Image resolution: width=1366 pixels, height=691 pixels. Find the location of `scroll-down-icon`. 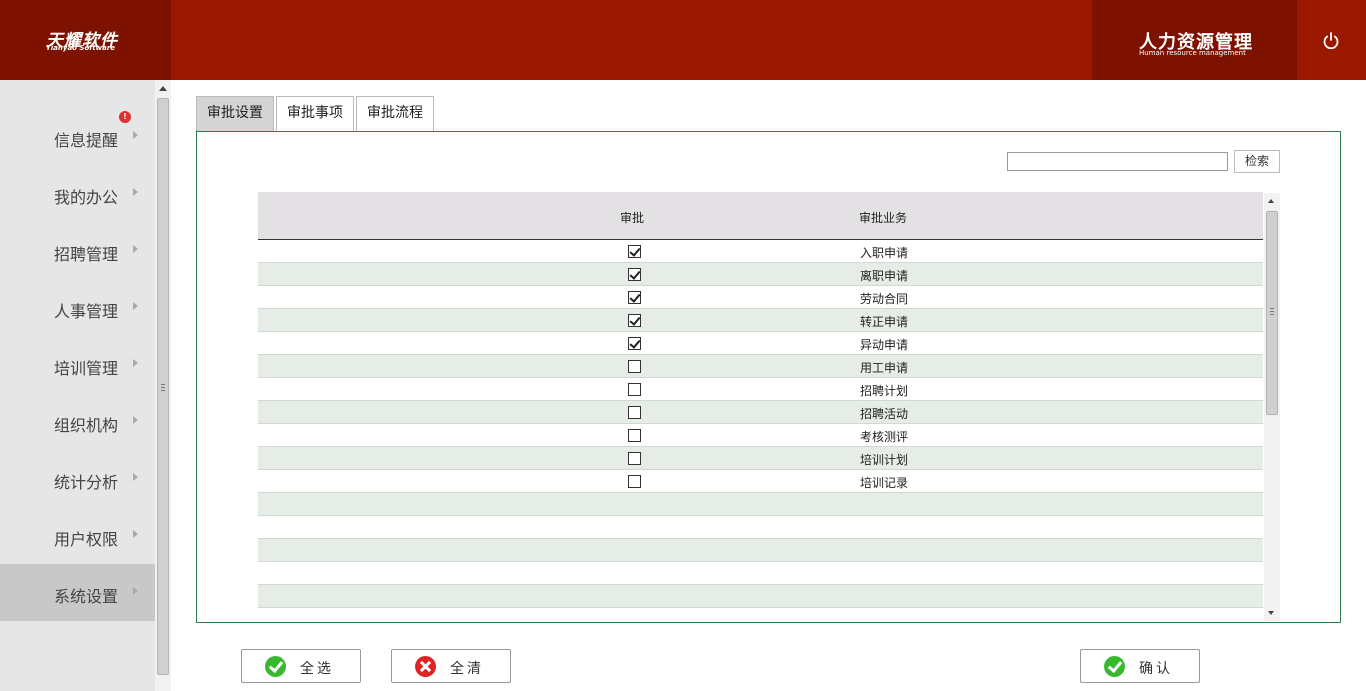

scroll-down-icon is located at coordinates (1271, 613).